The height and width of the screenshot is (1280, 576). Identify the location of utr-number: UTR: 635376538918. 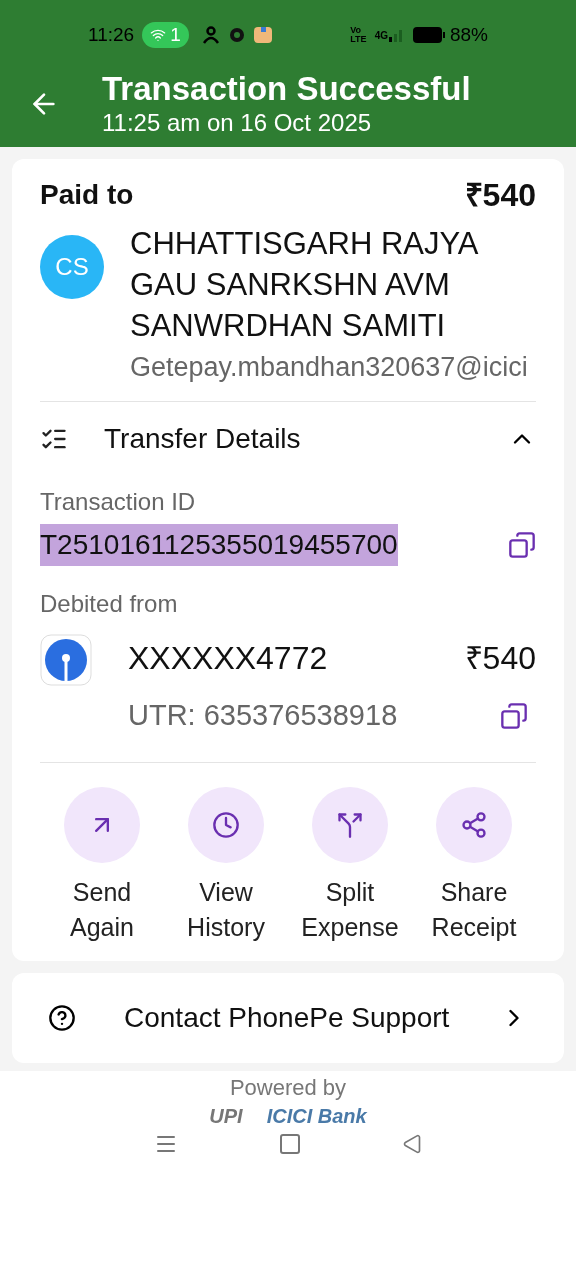
(263, 715).